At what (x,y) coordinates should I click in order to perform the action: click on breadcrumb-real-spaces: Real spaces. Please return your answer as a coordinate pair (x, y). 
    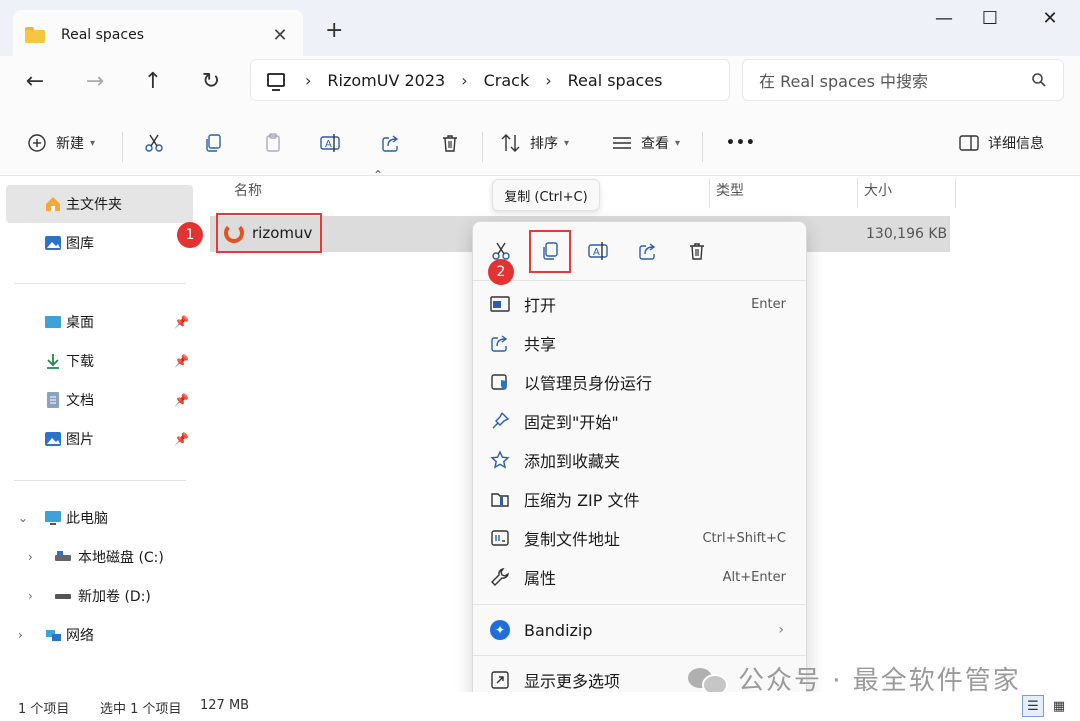
    Looking at the image, I should click on (615, 80).